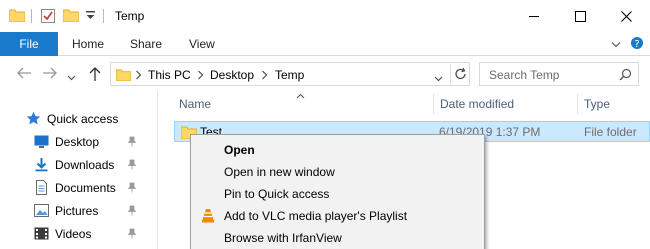 This screenshot has width=650, height=249. I want to click on documents-icon, so click(41, 187).